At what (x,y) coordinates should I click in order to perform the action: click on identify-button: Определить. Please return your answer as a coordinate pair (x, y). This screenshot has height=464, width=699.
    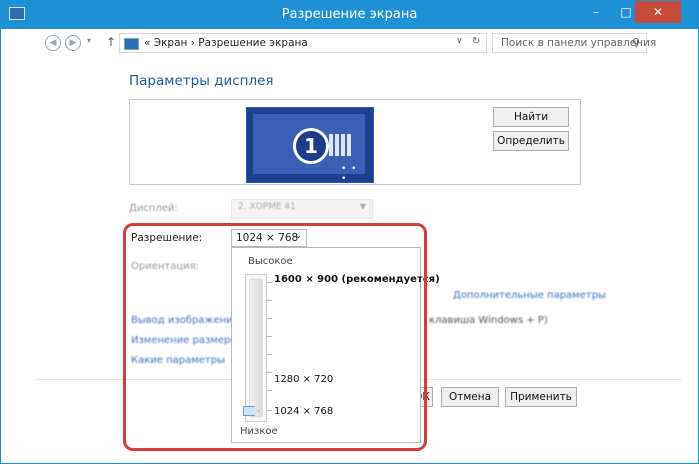
    Looking at the image, I should click on (531, 141).